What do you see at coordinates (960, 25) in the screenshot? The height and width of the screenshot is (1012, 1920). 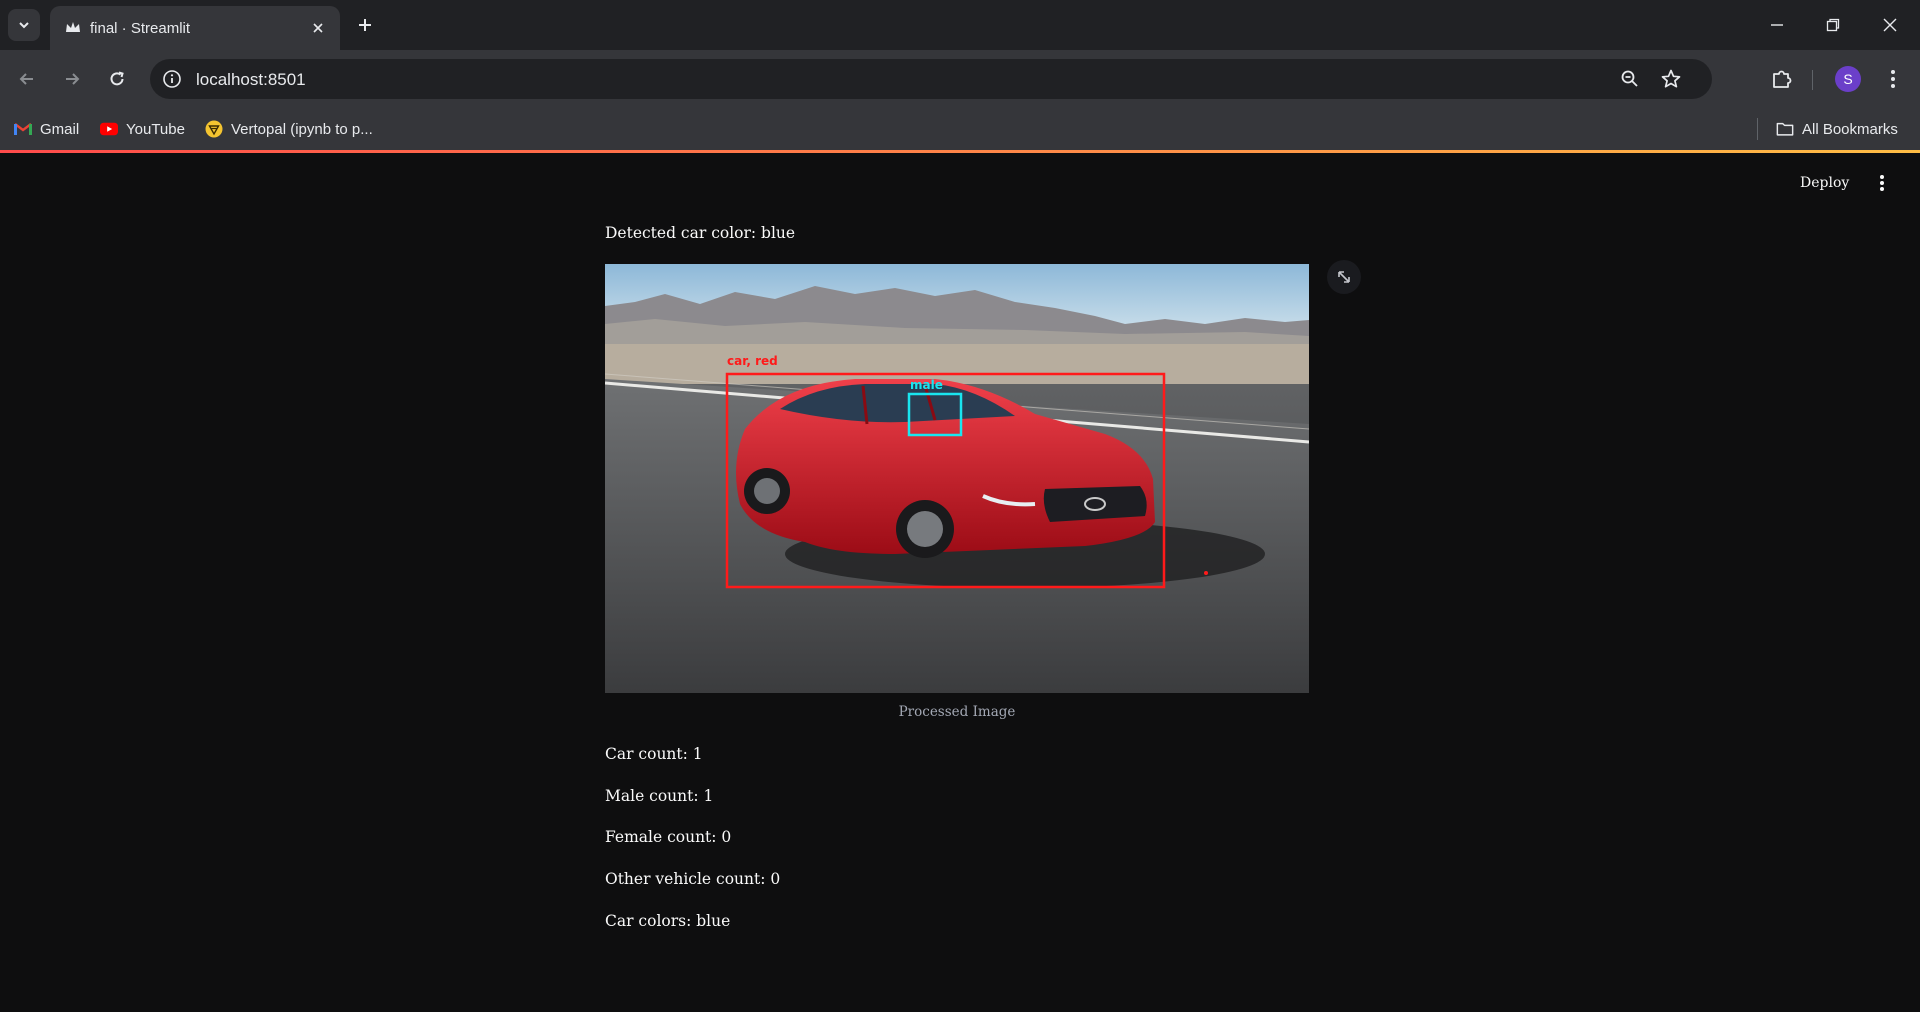 I see `browser-tab-strip: final · Streamlit` at bounding box center [960, 25].